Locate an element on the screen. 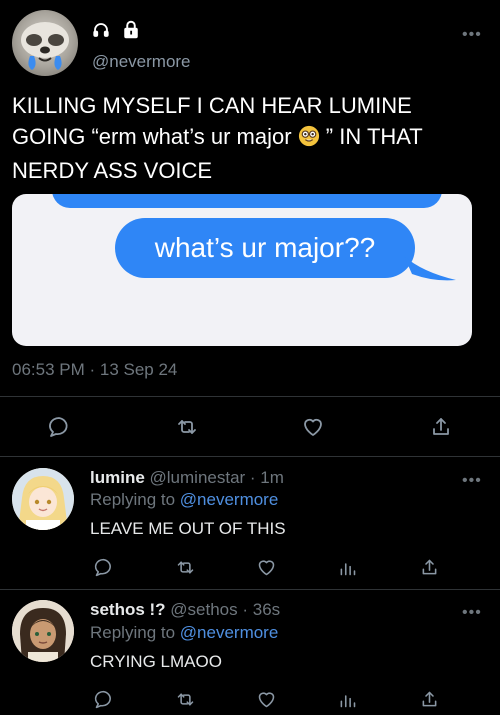  message-bubble-partial is located at coordinates (247, 201).